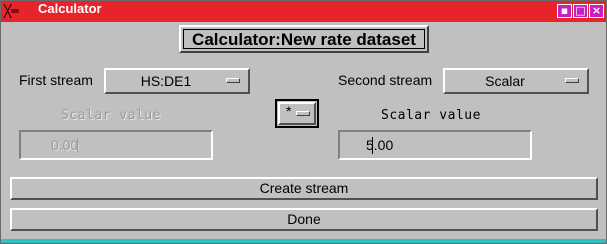  What do you see at coordinates (166, 81) in the screenshot?
I see `first-stream-value: HS:DE1` at bounding box center [166, 81].